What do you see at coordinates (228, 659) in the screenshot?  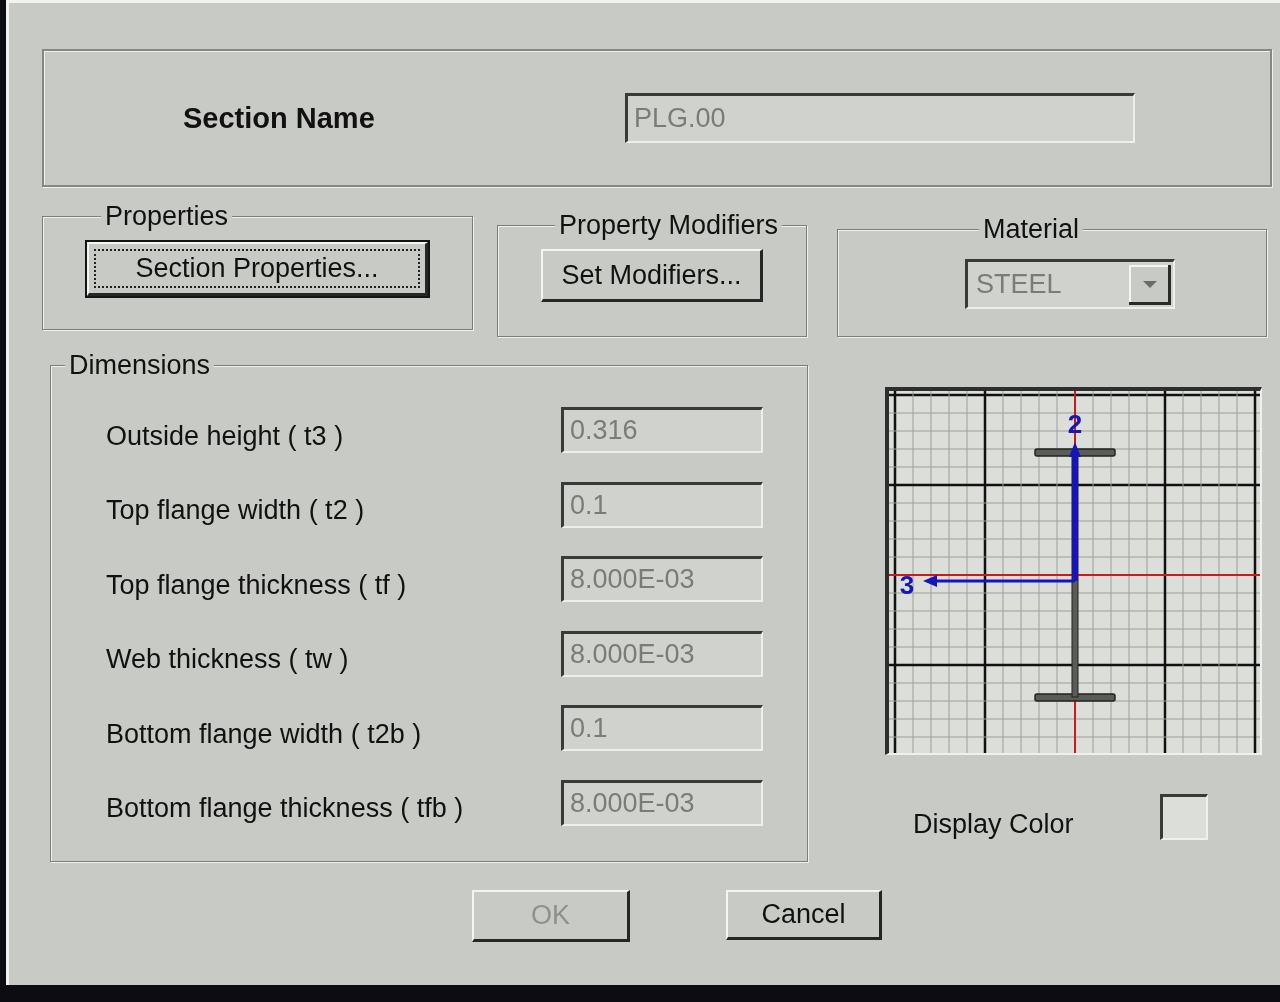 I see `dimension-label: Web thickness ( tw )` at bounding box center [228, 659].